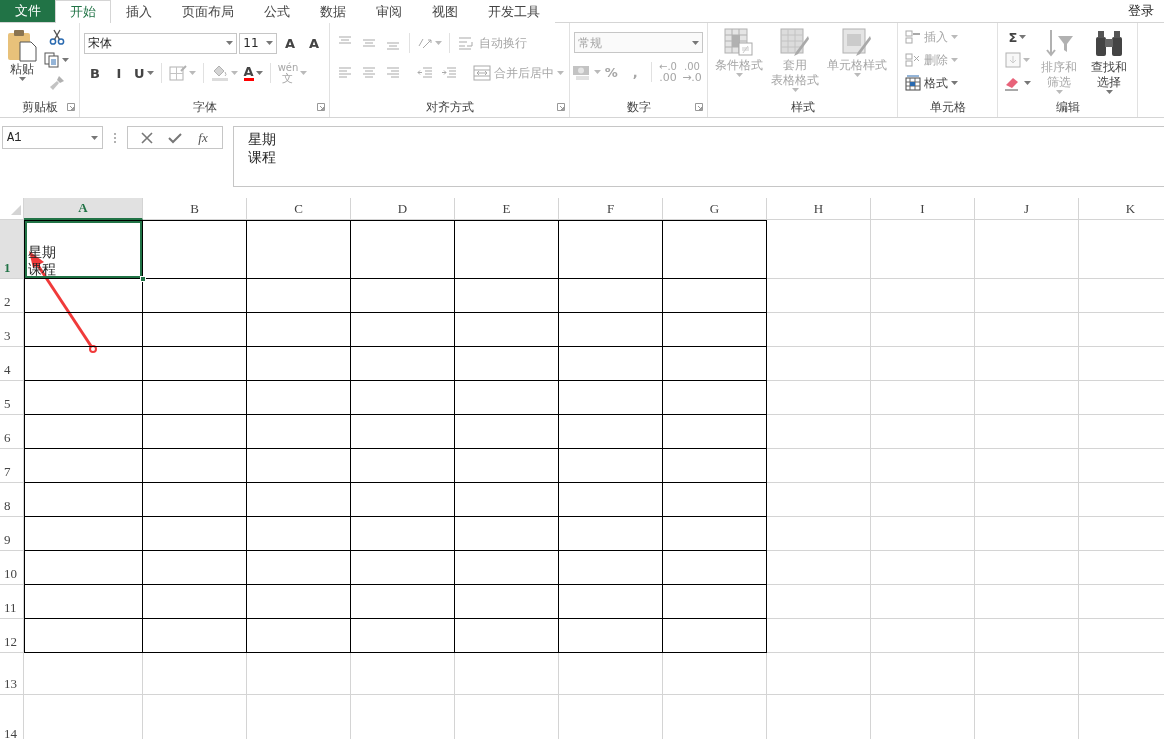 Image resolution: width=1164 pixels, height=739 pixels. I want to click on tool-button: B, so click(95, 73).